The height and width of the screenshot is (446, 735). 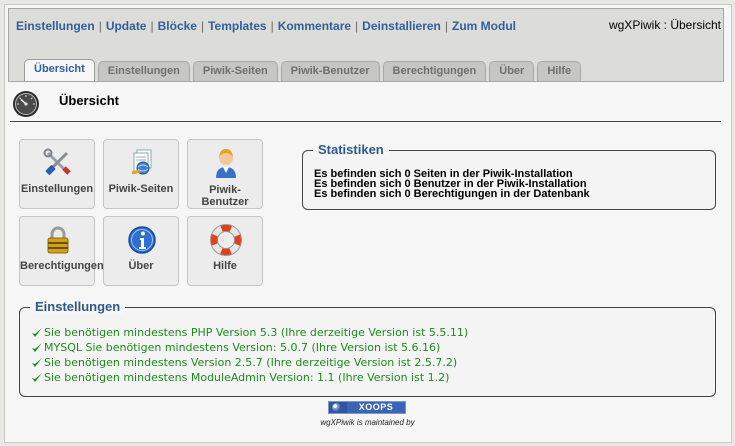 I want to click on user-icon, so click(x=226, y=163).